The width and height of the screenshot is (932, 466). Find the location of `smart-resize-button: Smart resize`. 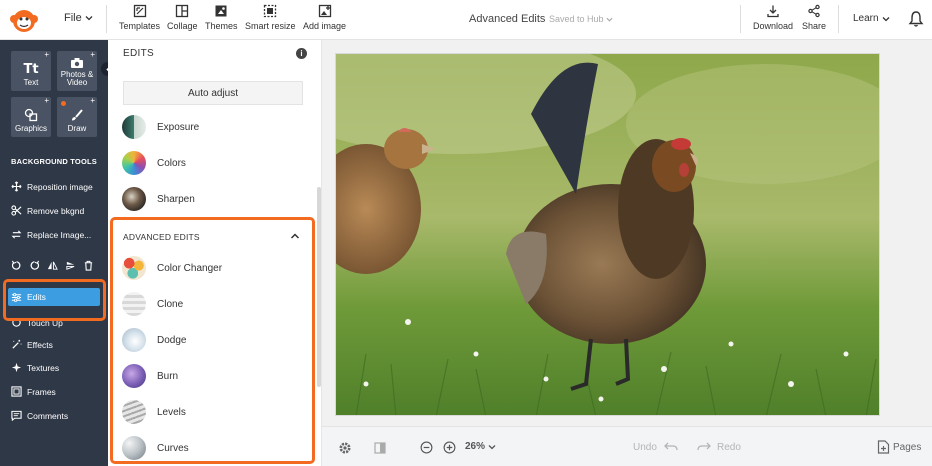

smart-resize-button: Smart resize is located at coordinates (270, 17).